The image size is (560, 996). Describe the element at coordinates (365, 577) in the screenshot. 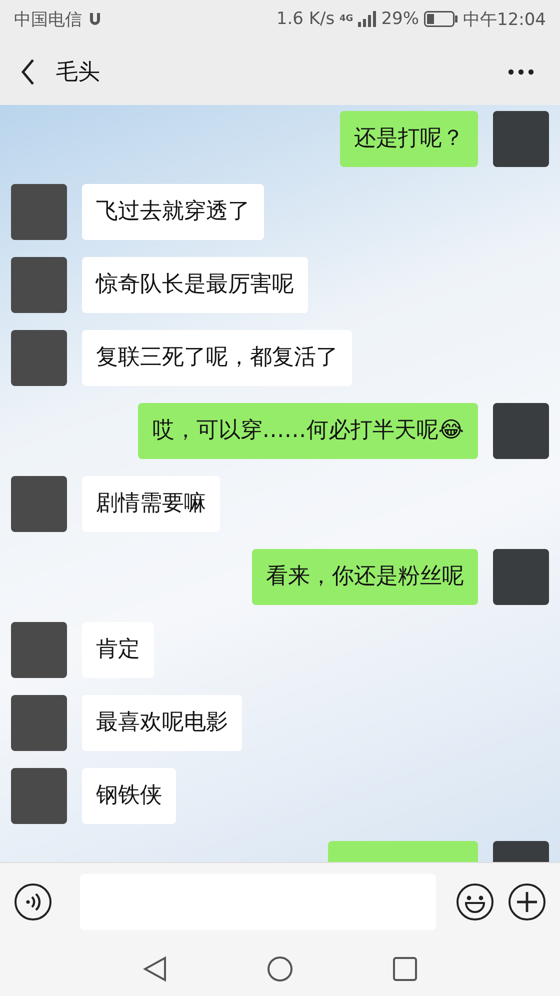

I see `message-bubble: 看来，你还是粉丝呢` at that location.